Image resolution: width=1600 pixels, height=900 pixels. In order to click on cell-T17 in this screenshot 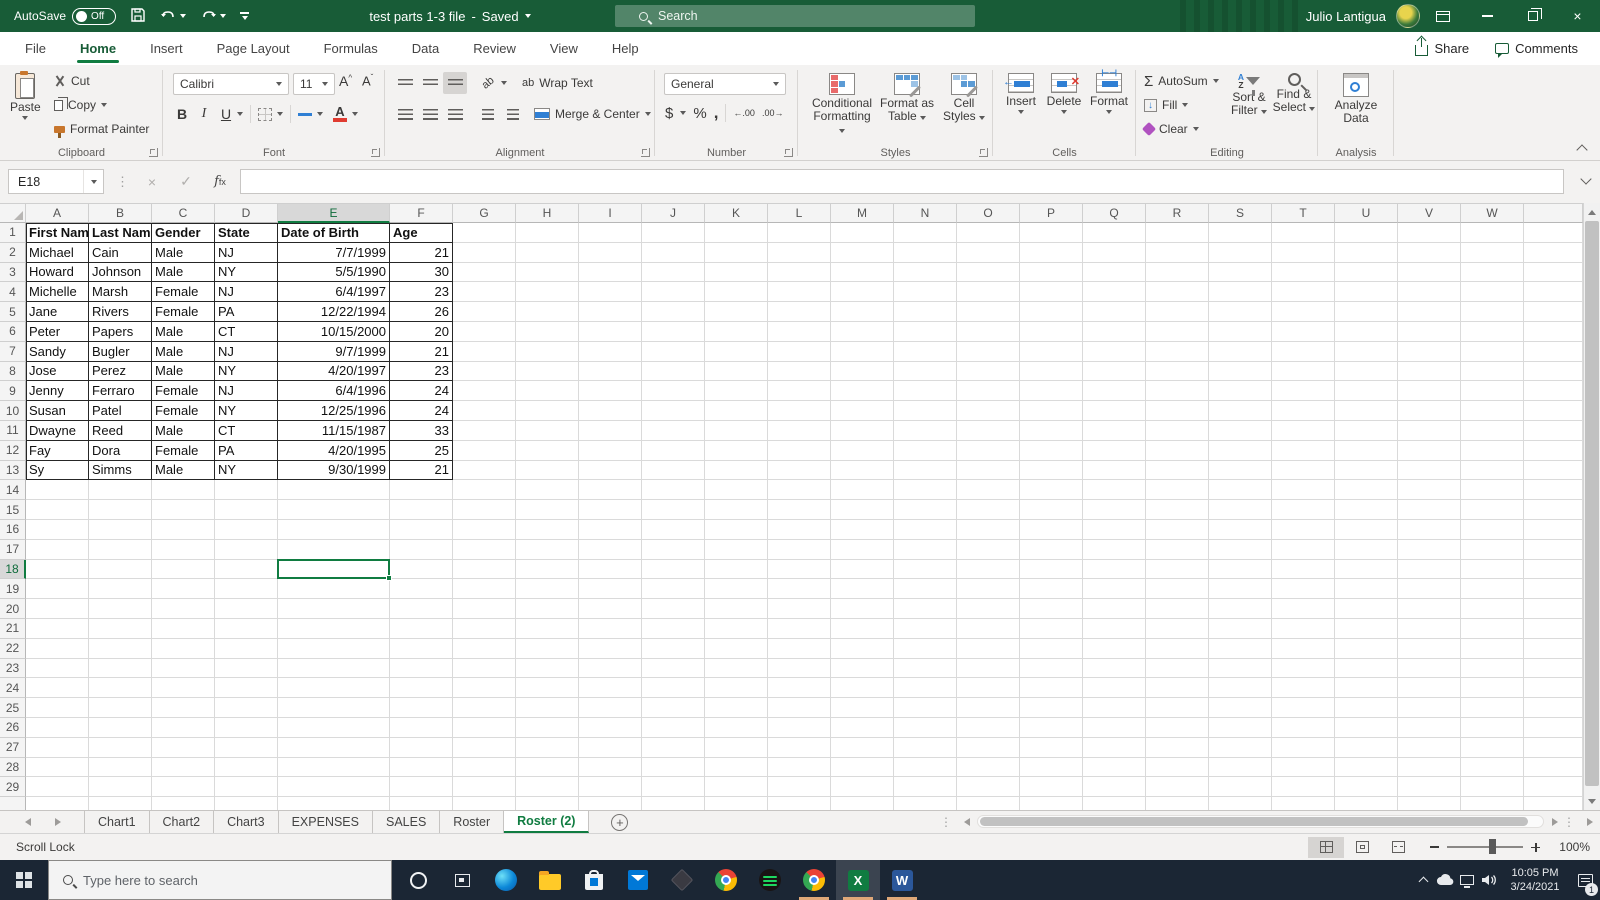, I will do `click(1303, 549)`.